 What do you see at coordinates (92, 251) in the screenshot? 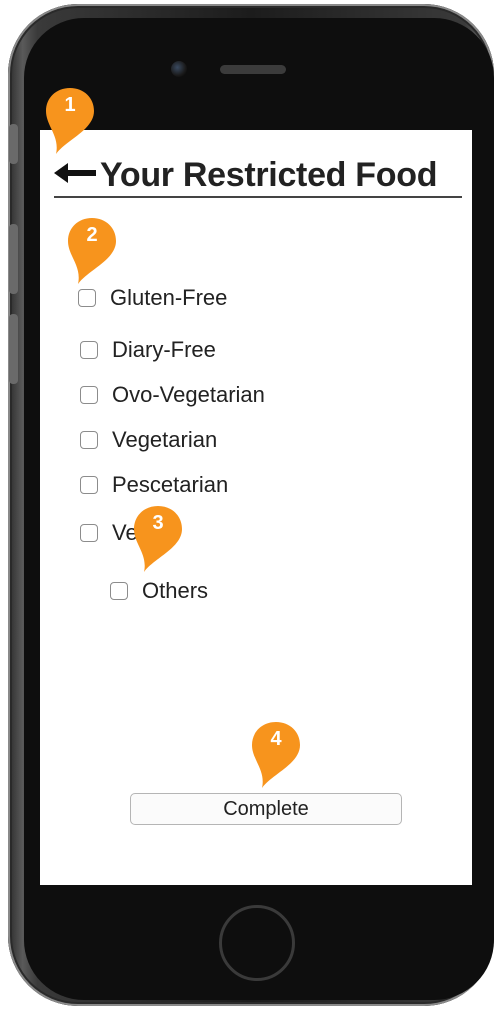
I see `callout-marker-2: 2` at bounding box center [92, 251].